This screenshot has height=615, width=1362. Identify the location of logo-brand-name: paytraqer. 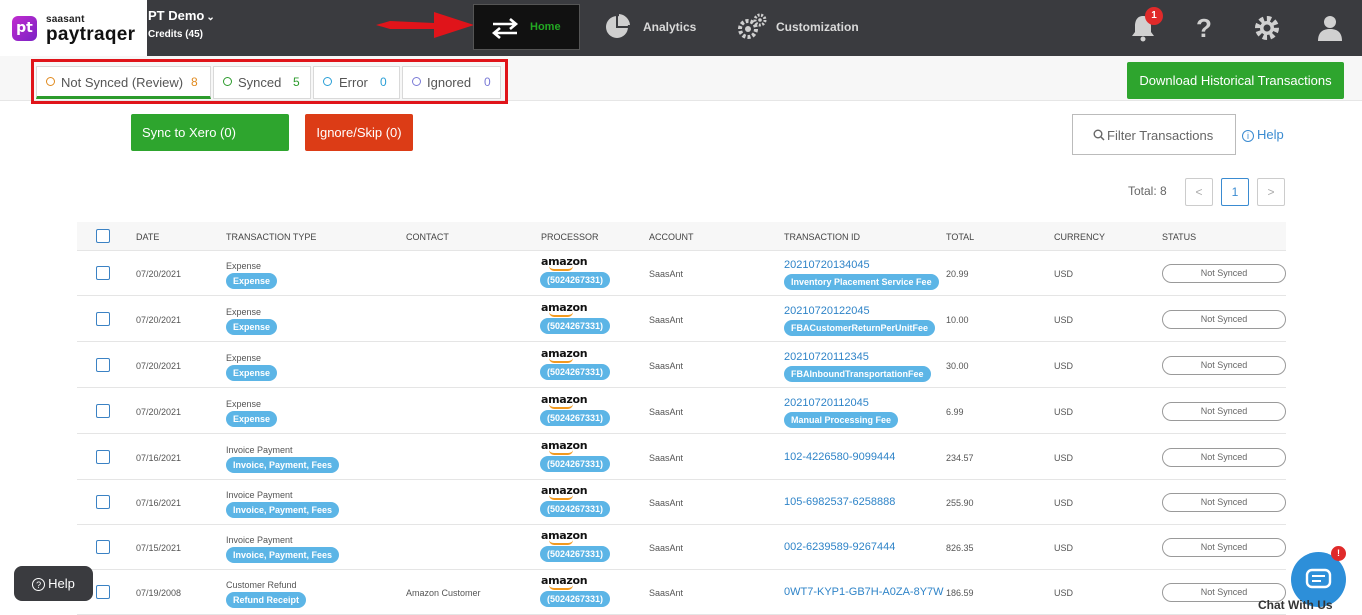
(91, 34).